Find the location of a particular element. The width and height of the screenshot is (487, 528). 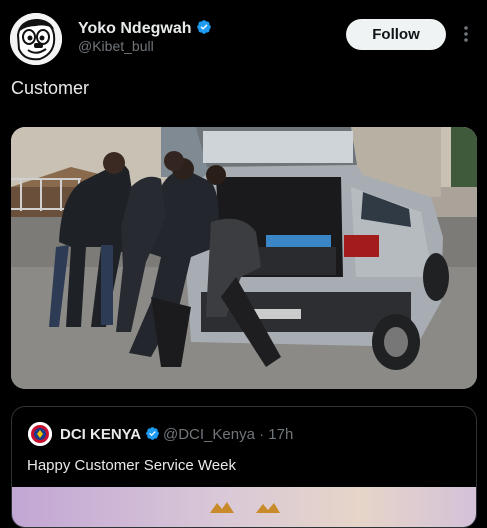

quoted-author-handle: @DCI_Kenya is located at coordinates (209, 434).